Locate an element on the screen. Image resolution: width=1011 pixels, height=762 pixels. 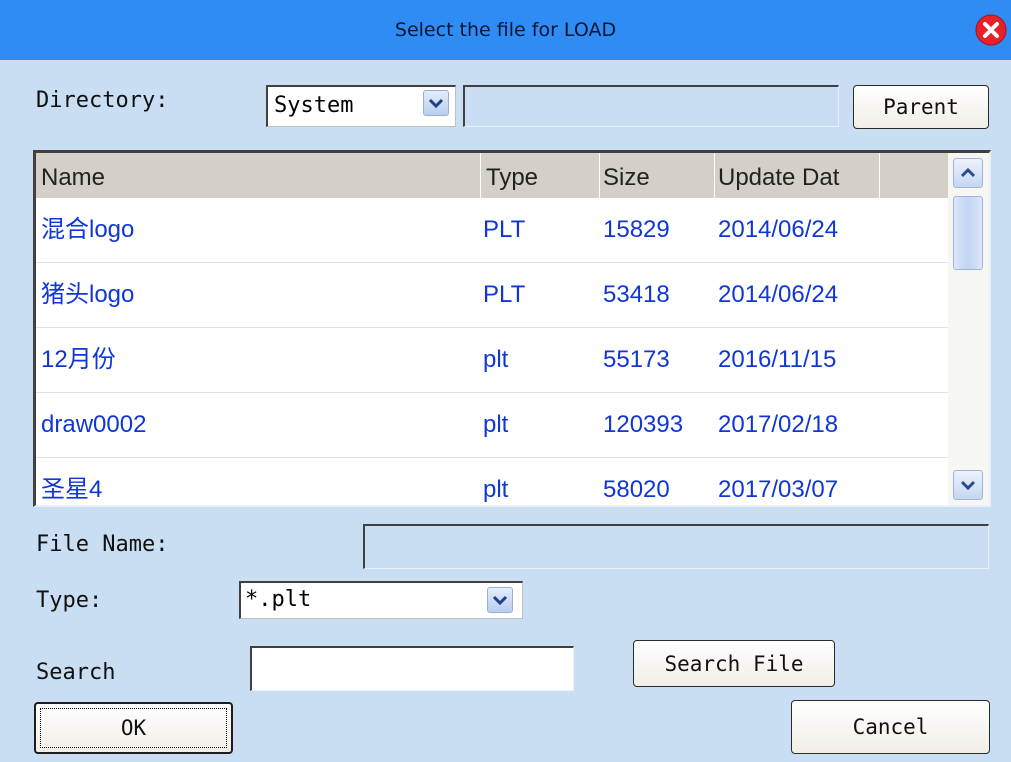
arrow-down-icon is located at coordinates (968, 485).